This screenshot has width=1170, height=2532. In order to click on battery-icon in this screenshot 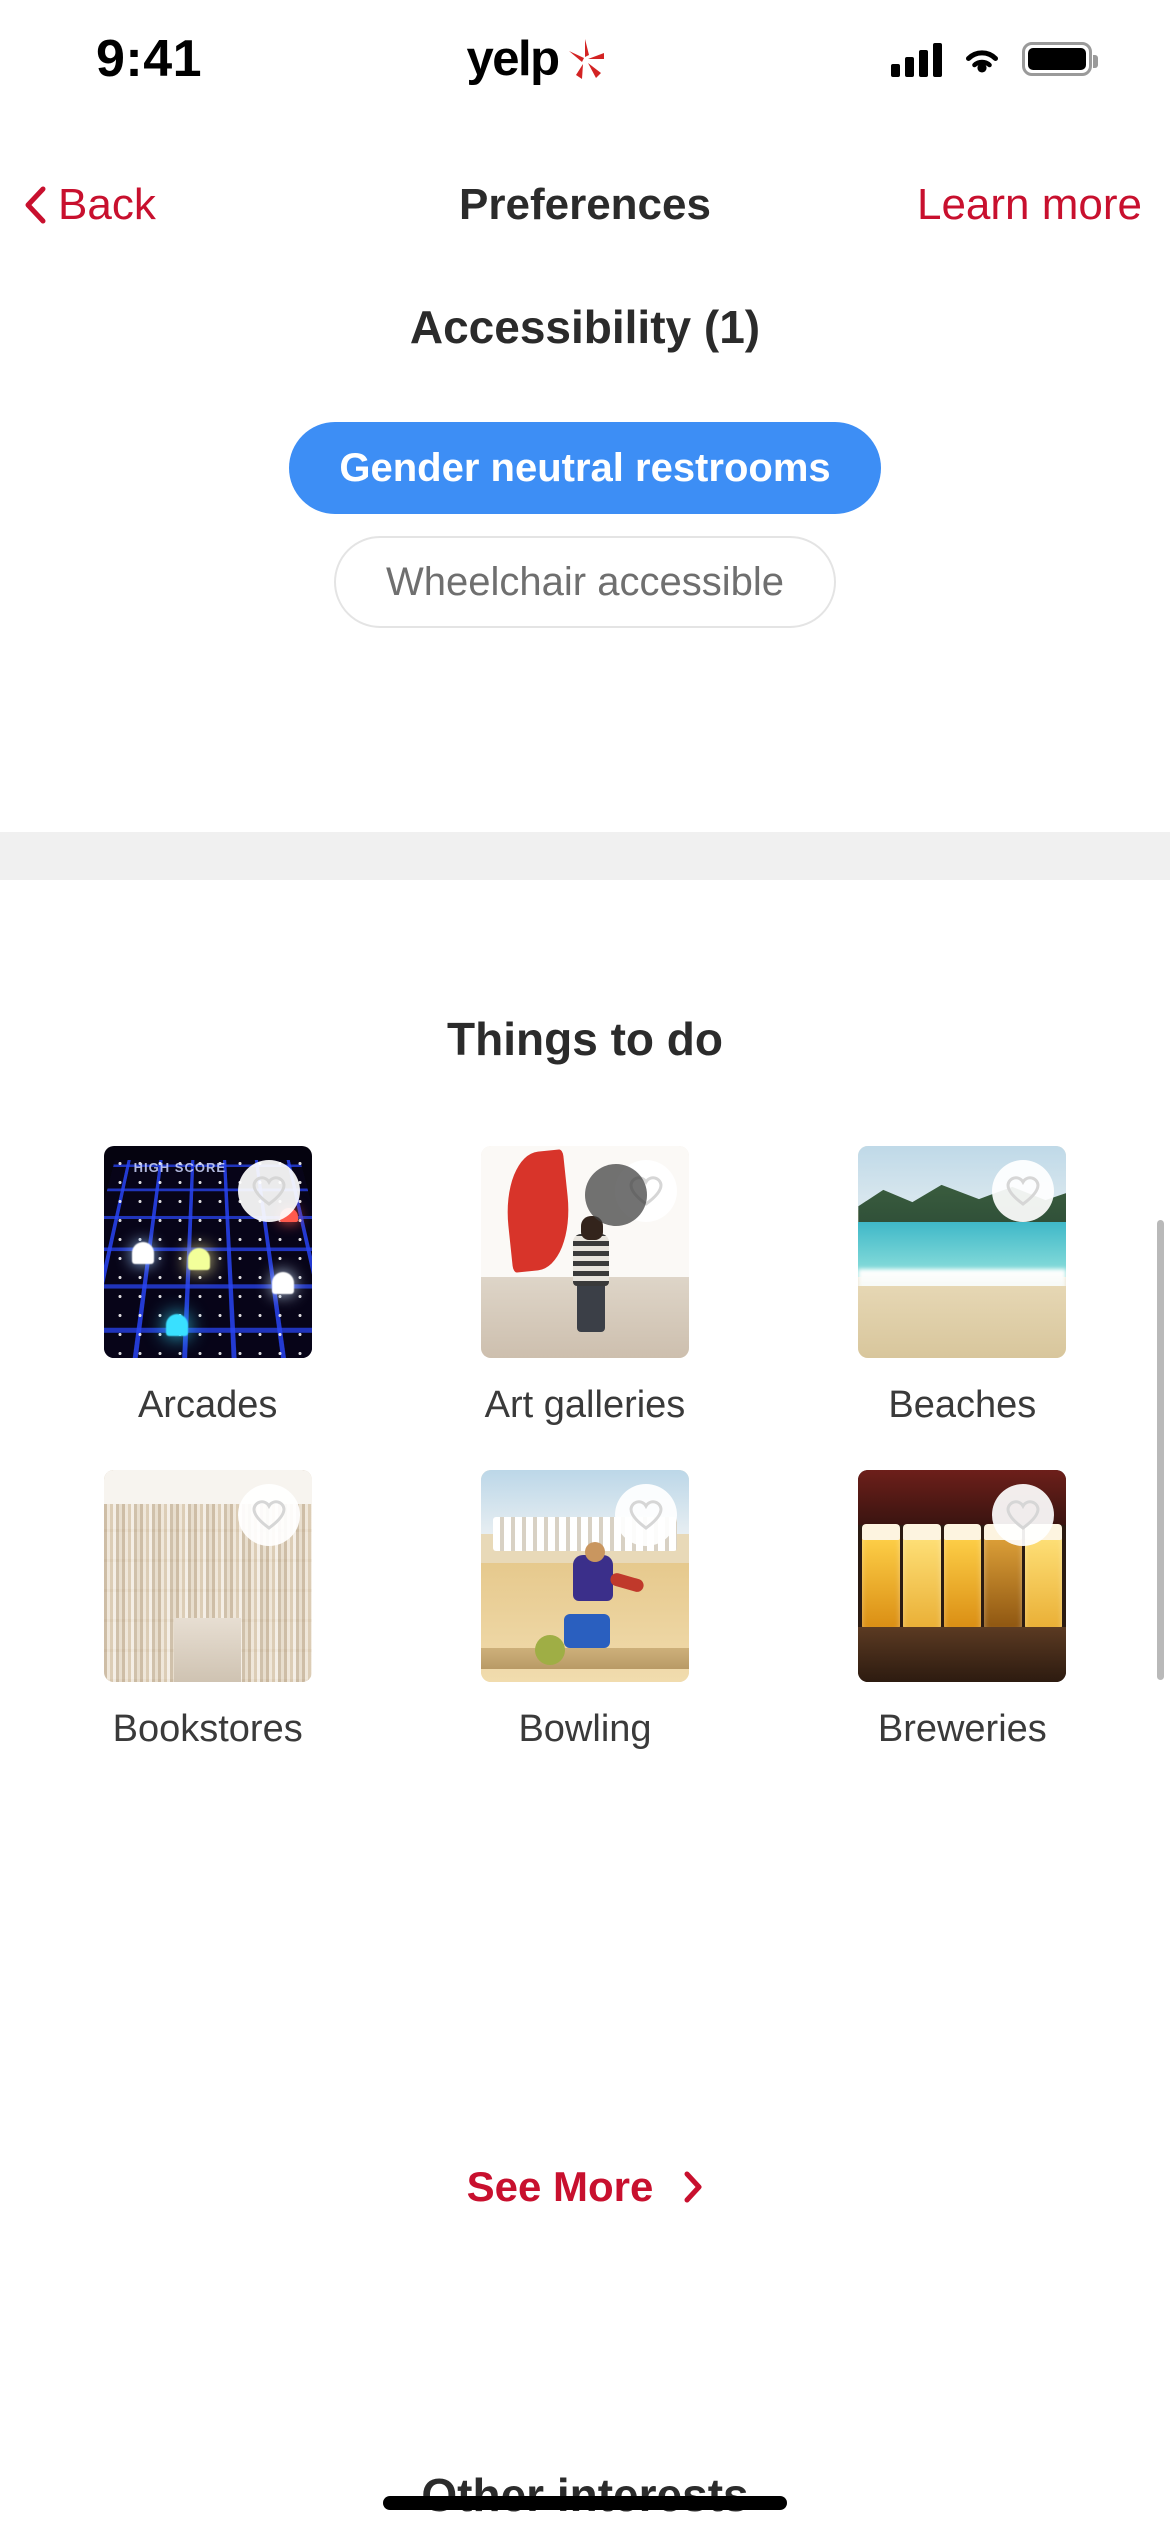, I will do `click(1059, 59)`.